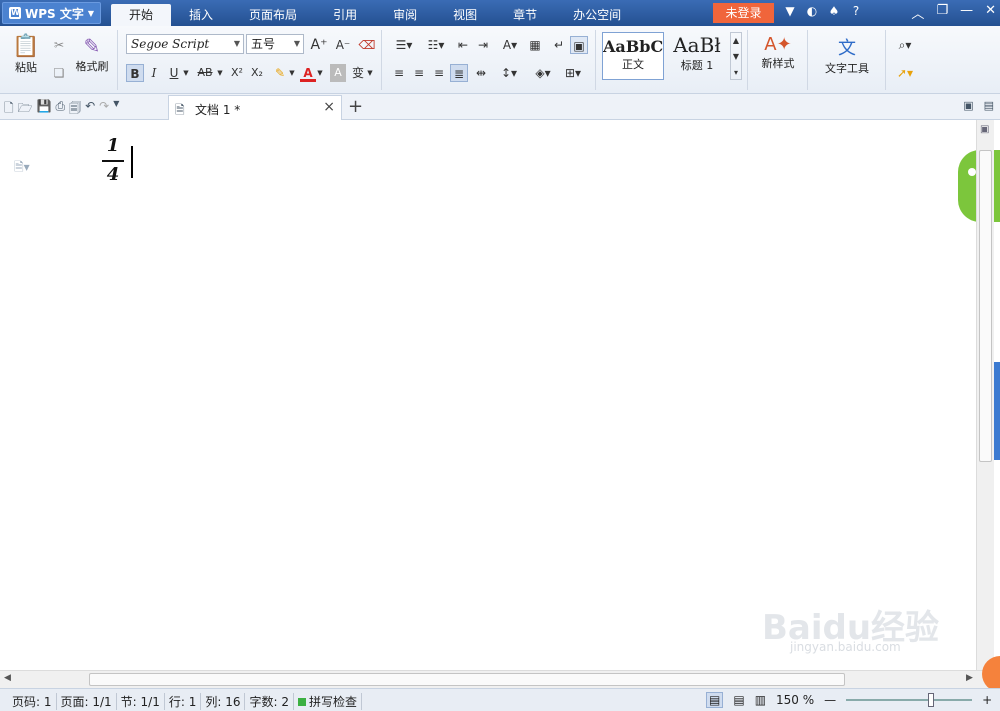 The width and height of the screenshot is (1000, 711). Describe the element at coordinates (22, 168) in the screenshot. I see `paragraph-marker-icon: 🗎▾` at that location.